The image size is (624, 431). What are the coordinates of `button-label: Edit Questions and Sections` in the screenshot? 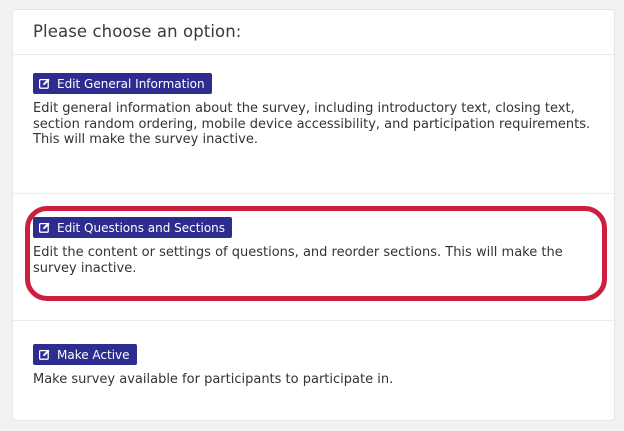 It's located at (141, 227).